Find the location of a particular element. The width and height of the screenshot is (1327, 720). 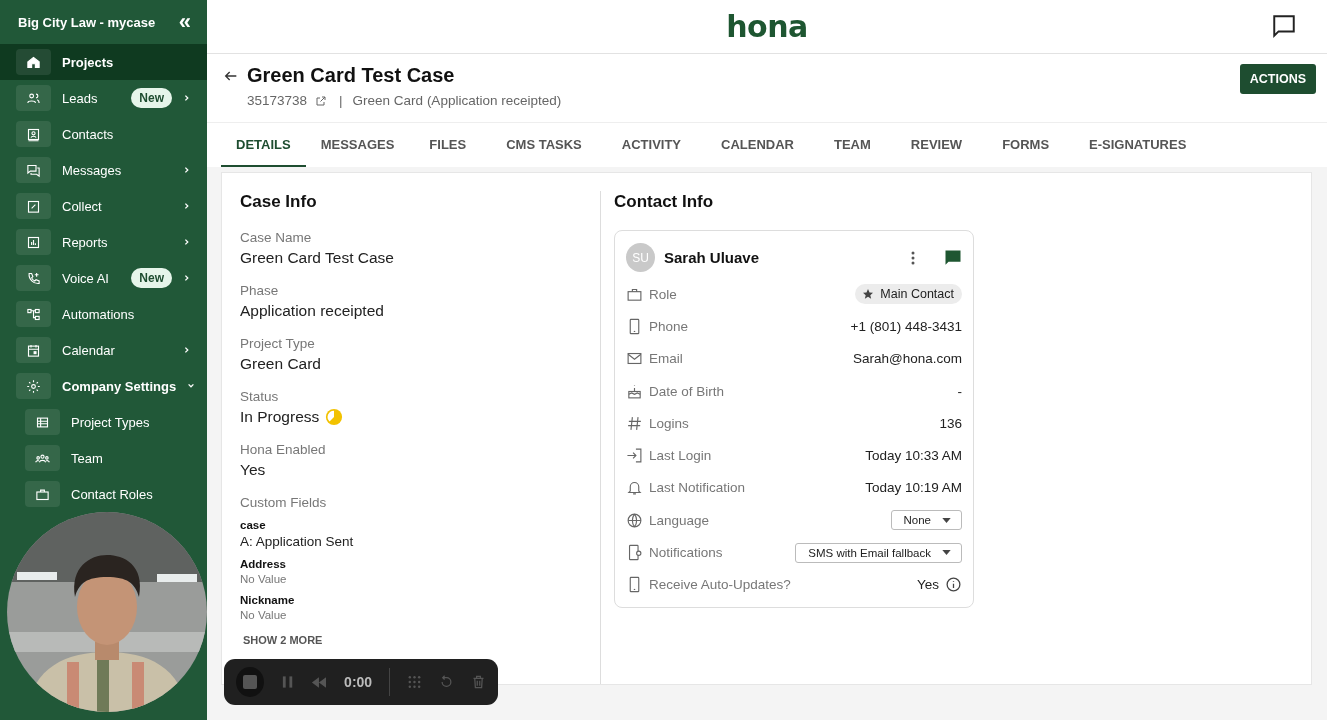

row-label: Role is located at coordinates (663, 294).